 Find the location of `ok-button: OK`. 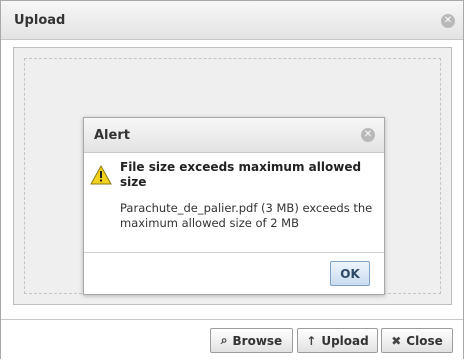

ok-button: OK is located at coordinates (350, 273).